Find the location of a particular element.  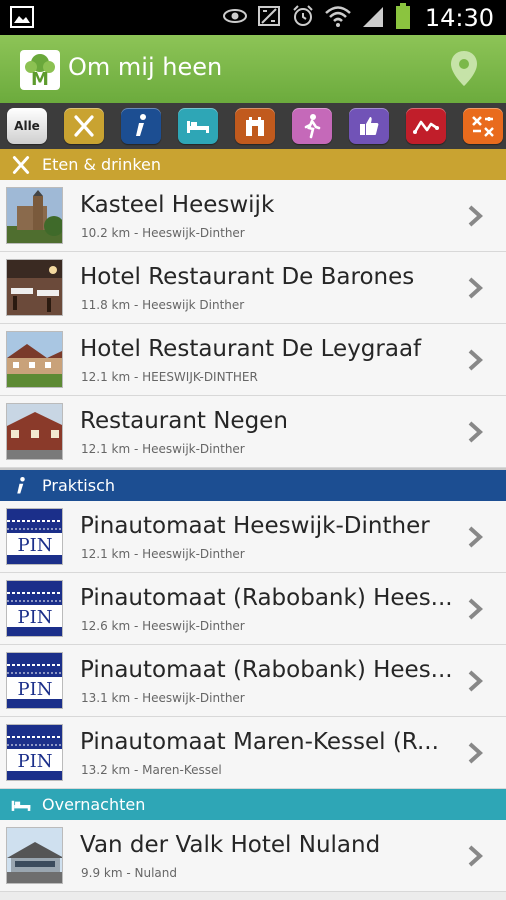

thumbs-up-icon is located at coordinates (369, 126).